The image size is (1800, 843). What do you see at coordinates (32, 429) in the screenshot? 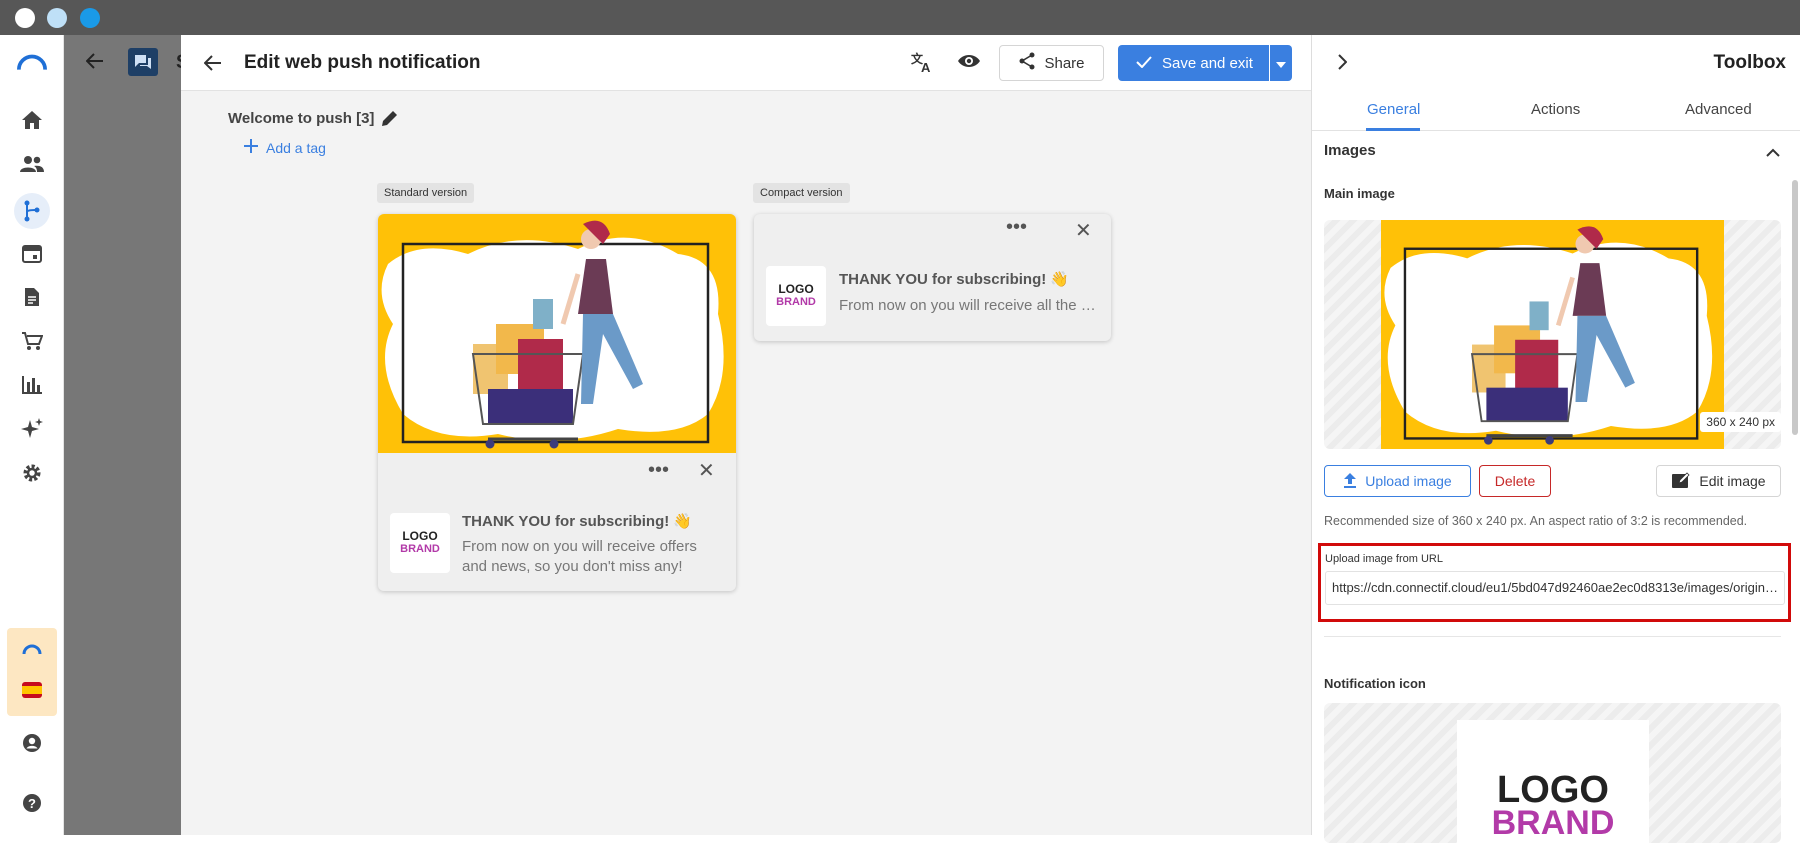
I see `ai-sparkle-icon` at bounding box center [32, 429].